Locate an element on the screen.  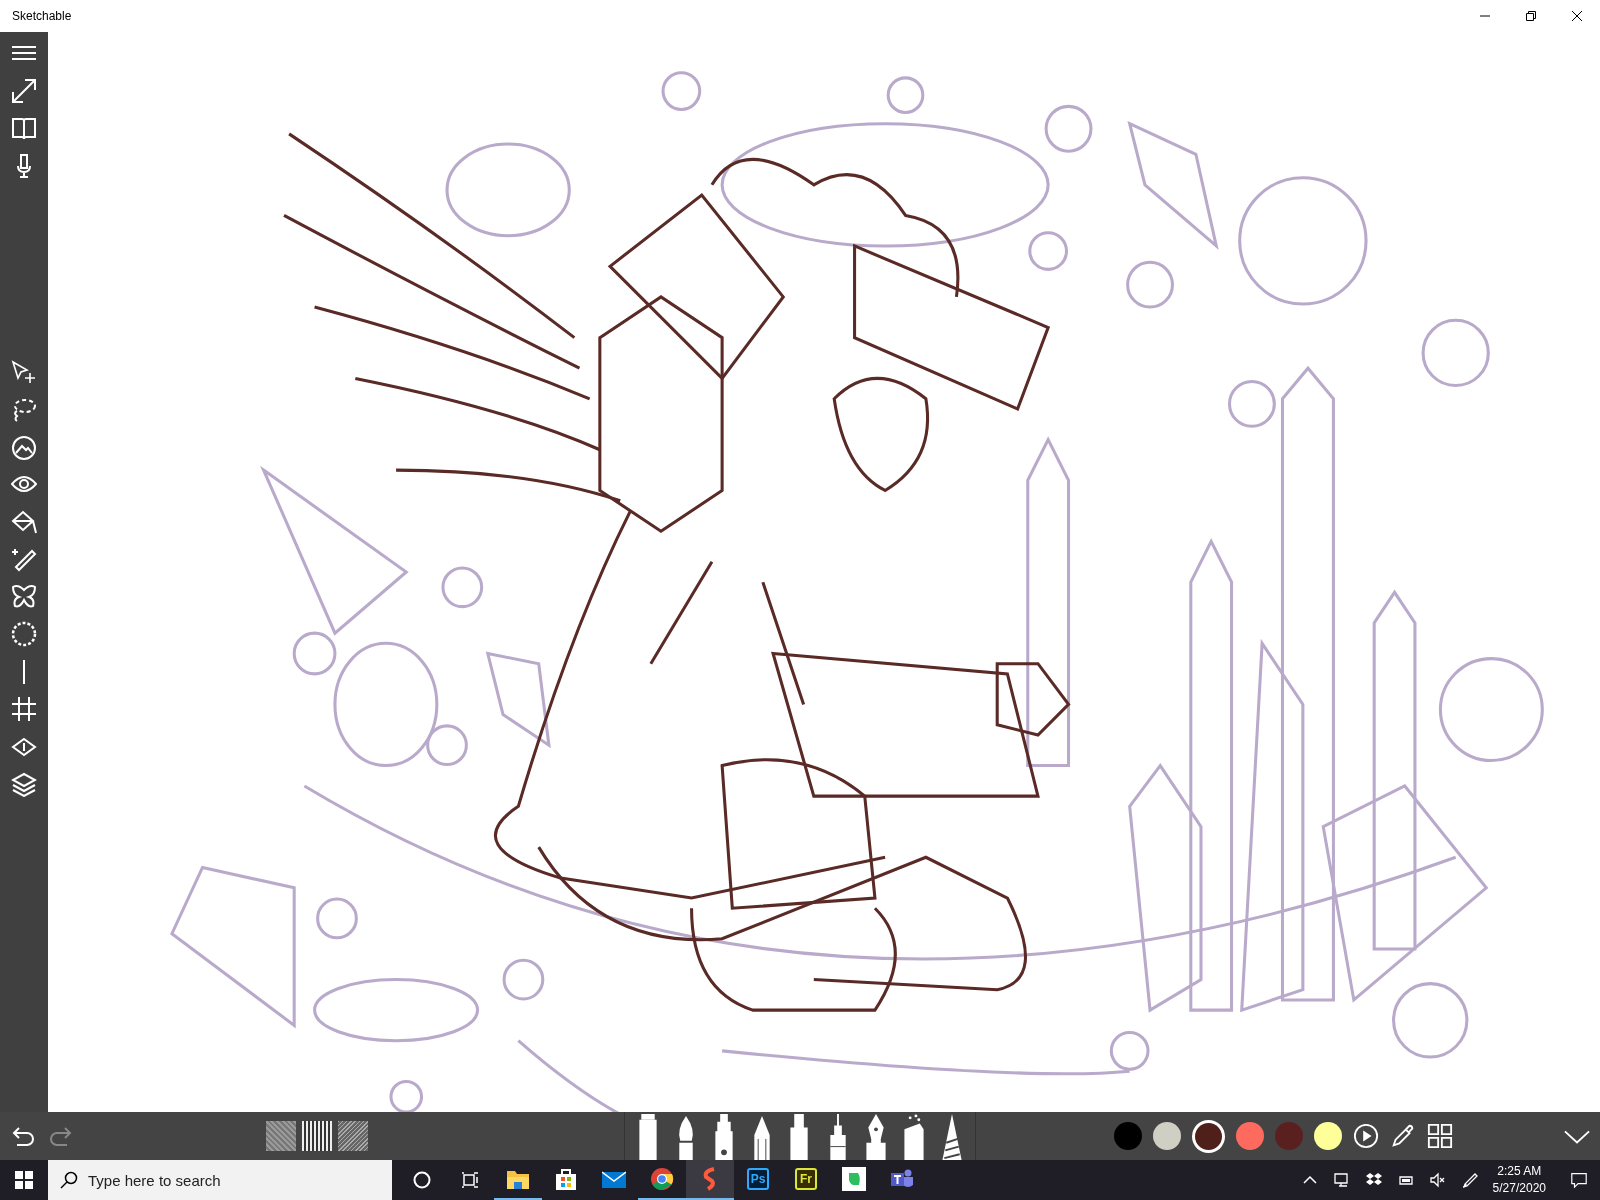
search-field: Type here to search is located at coordinates (220, 1180).